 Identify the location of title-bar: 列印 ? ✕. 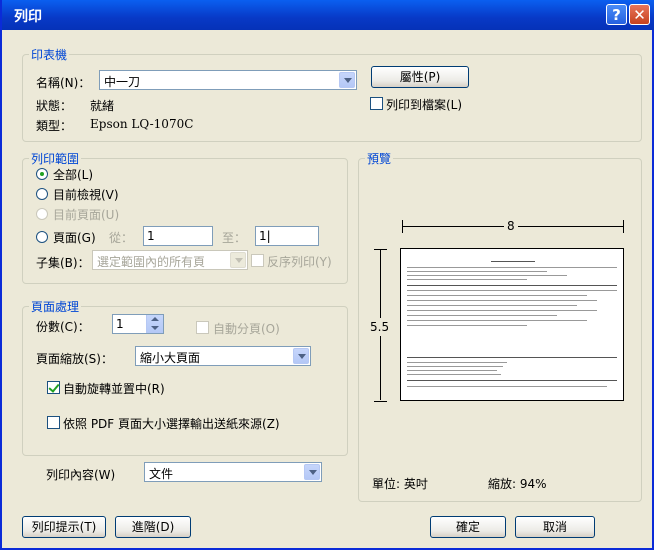
(328, 15).